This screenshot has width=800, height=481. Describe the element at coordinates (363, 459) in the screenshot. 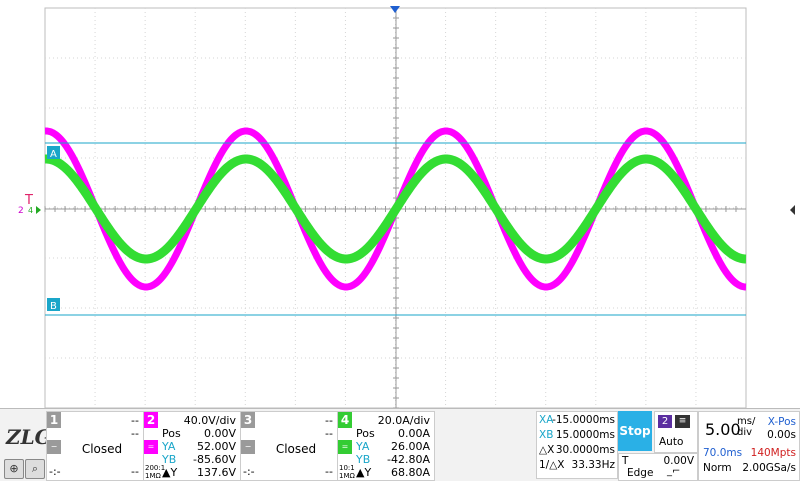

I see `ch4-yb-label: YB` at that location.